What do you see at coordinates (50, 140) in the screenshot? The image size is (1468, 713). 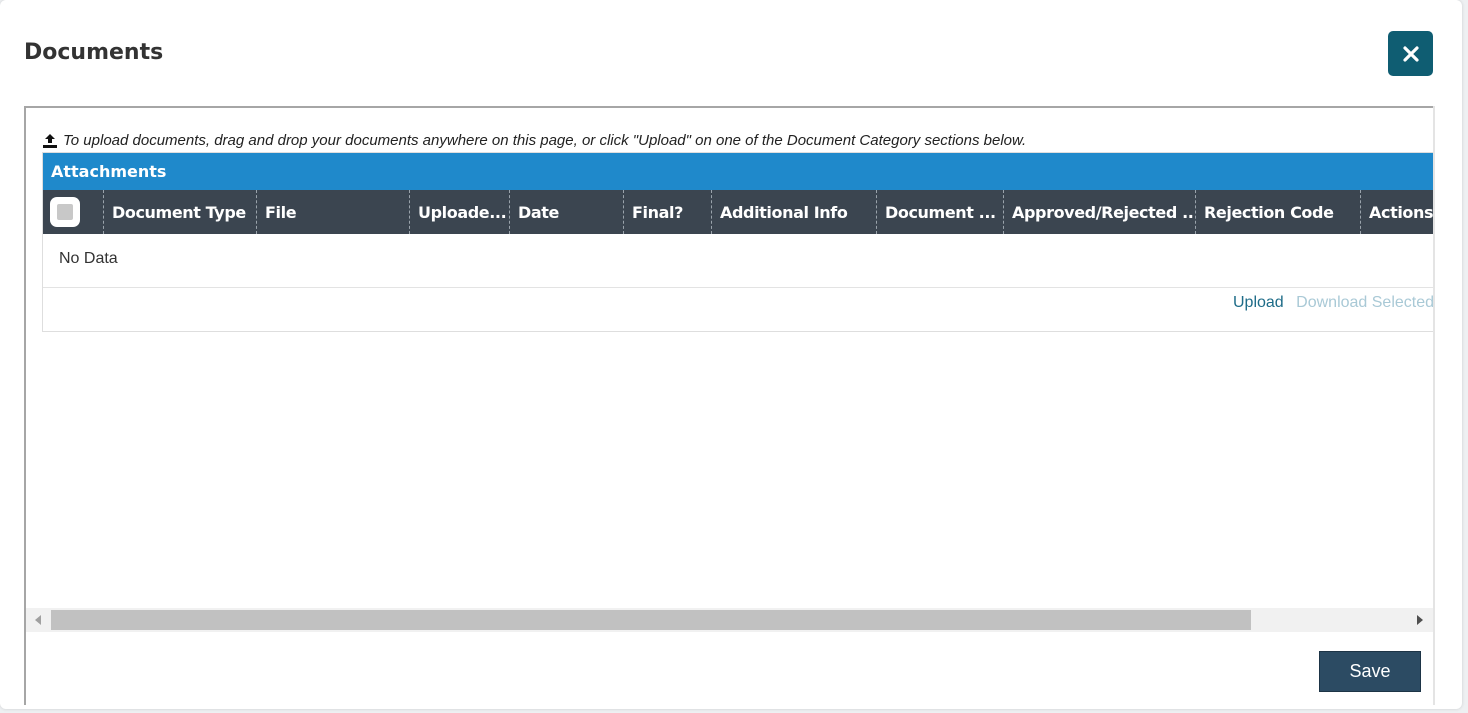 I see `upload-icon` at bounding box center [50, 140].